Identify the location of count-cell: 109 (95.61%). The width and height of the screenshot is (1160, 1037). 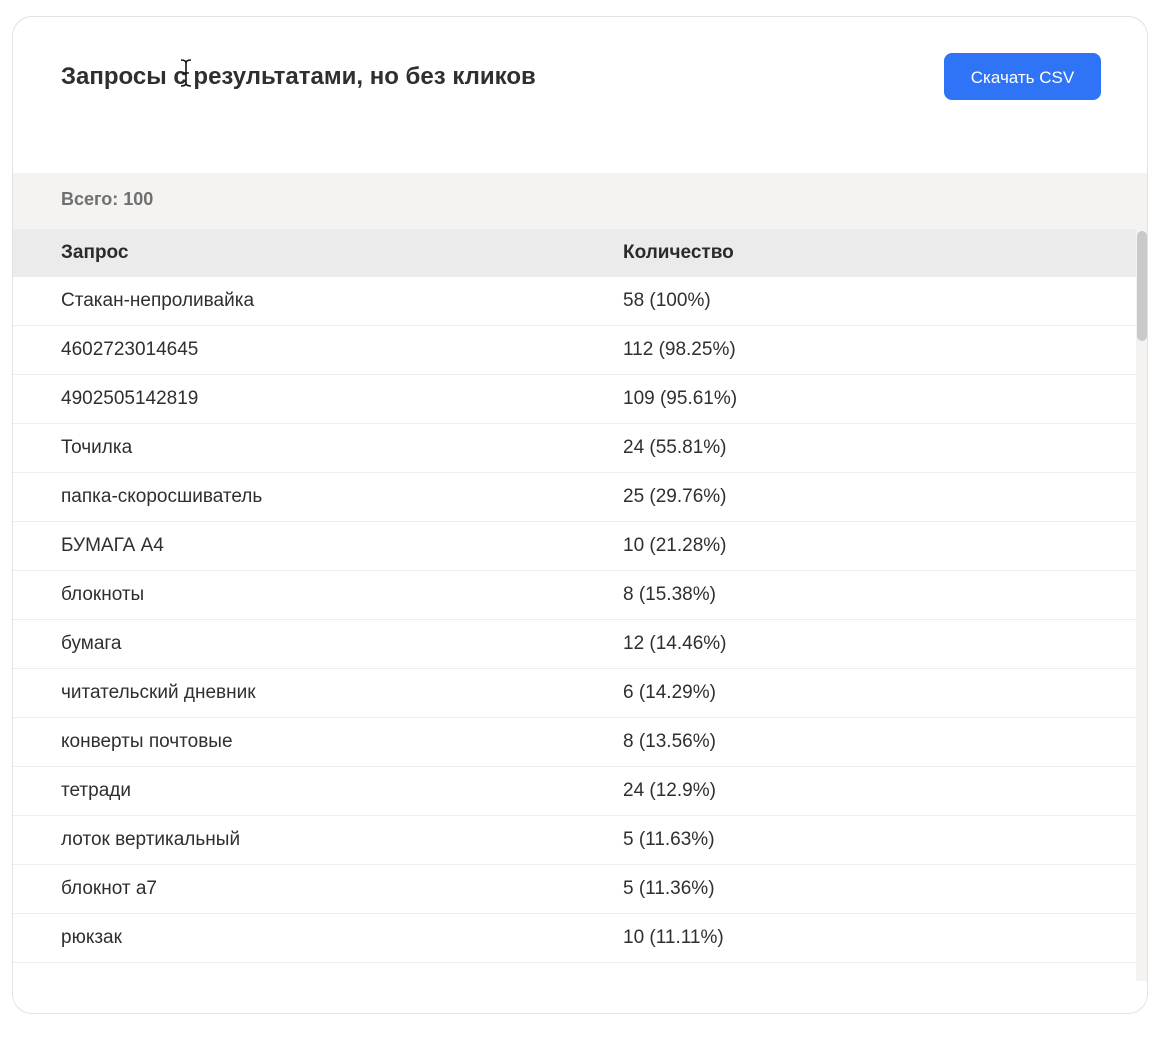
(680, 398).